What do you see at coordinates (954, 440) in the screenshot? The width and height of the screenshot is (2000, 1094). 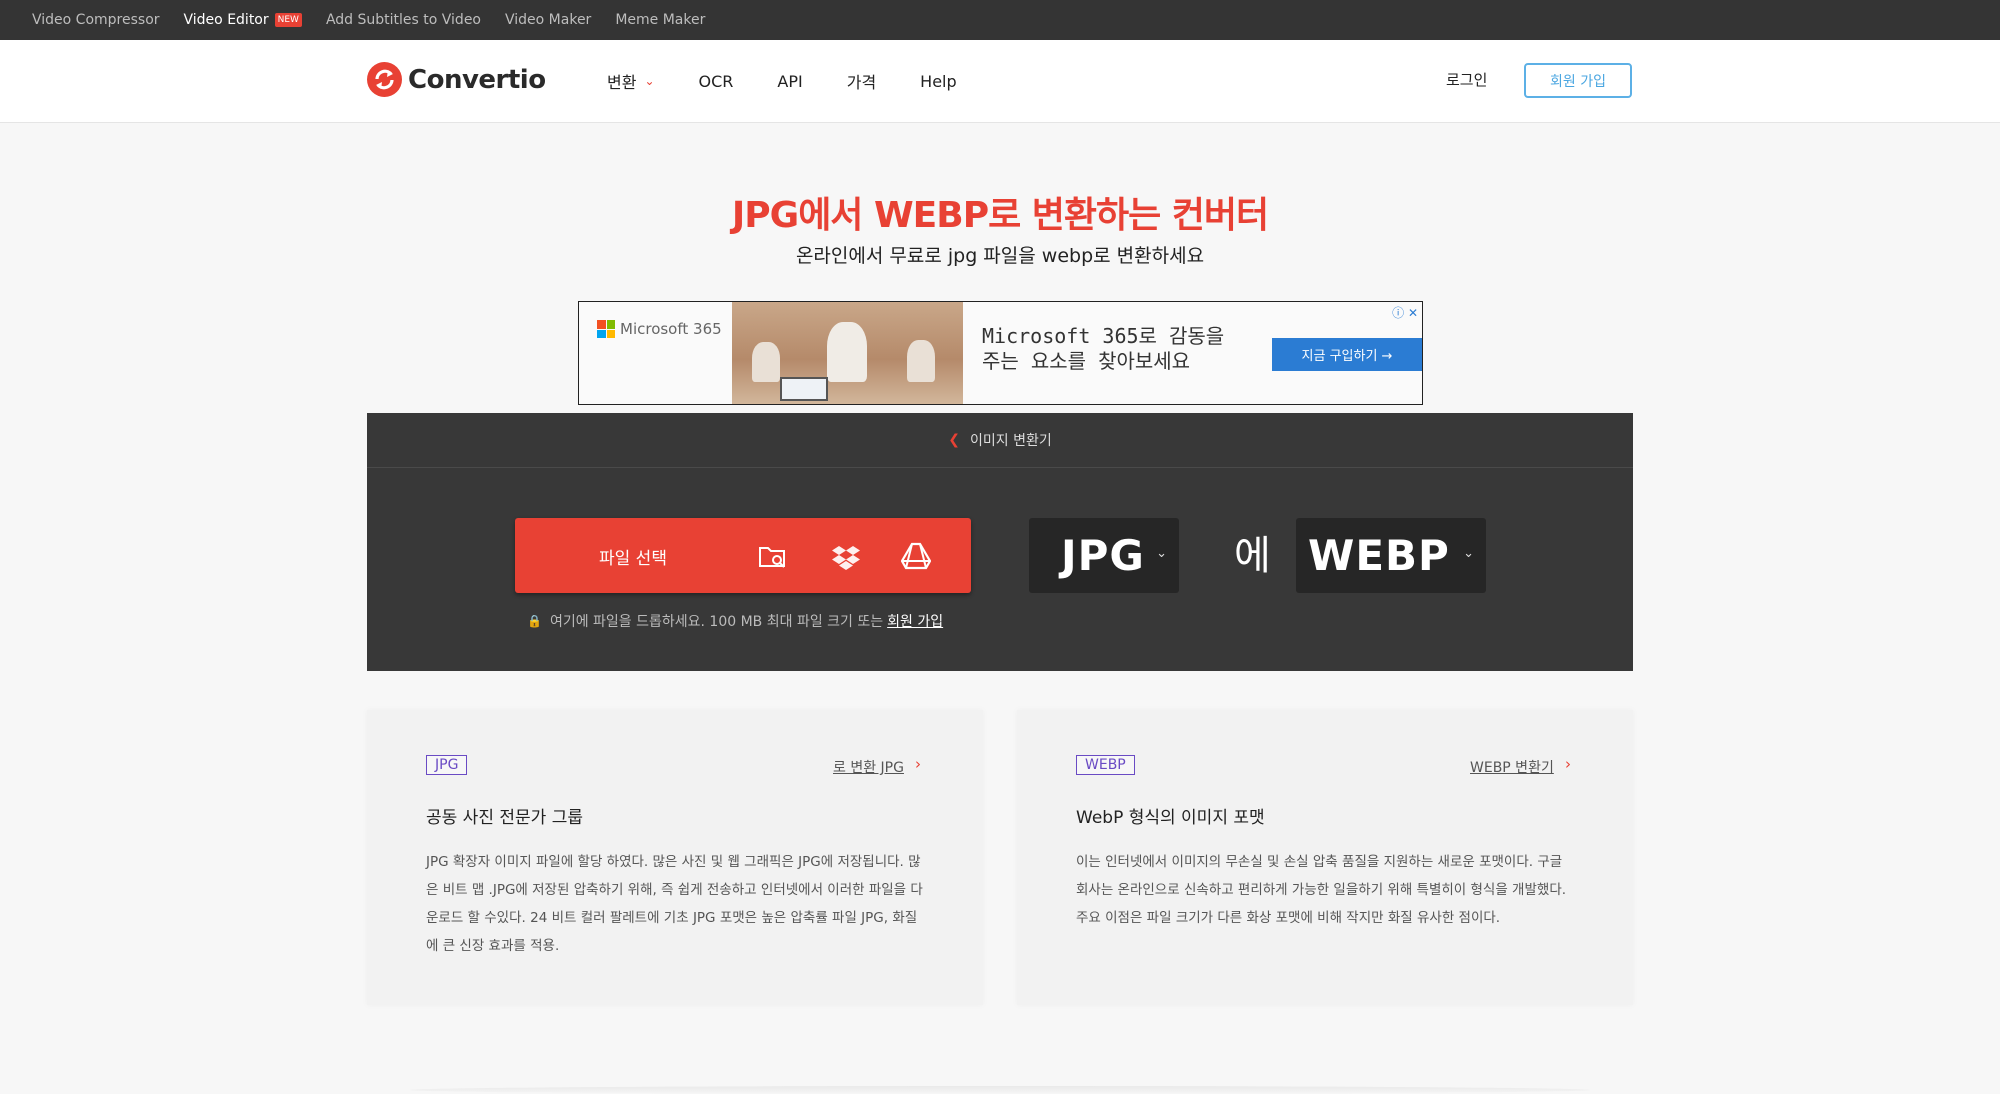 I see `chevron-left-icon: ❮` at bounding box center [954, 440].